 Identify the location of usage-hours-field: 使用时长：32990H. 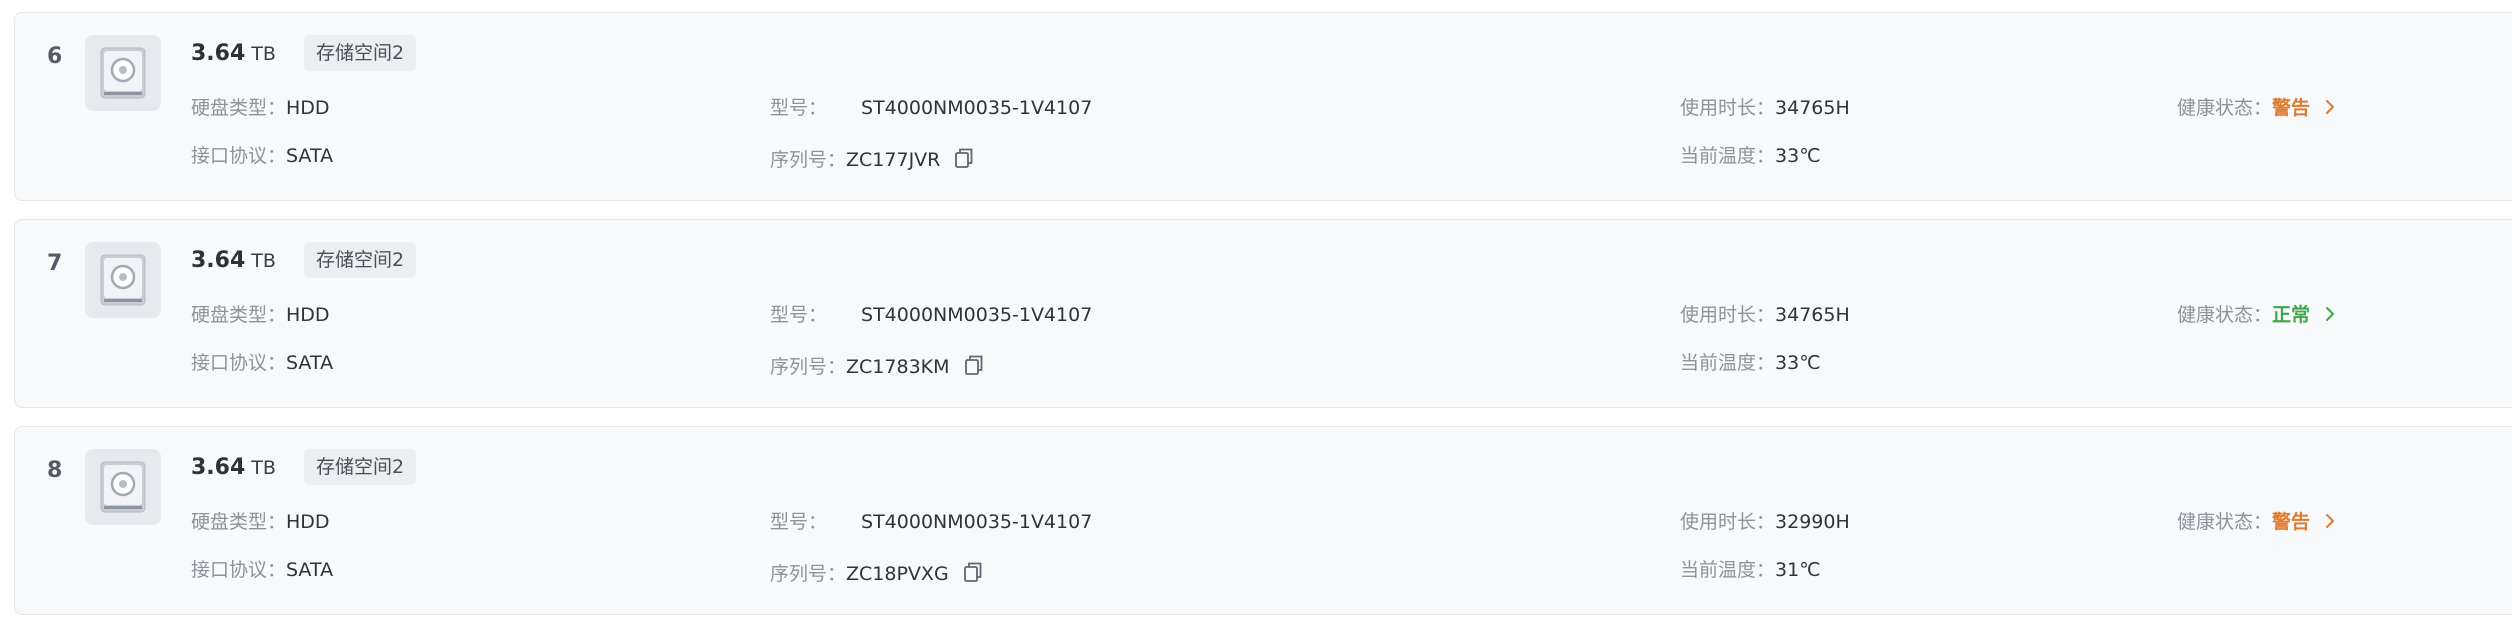
(1765, 522).